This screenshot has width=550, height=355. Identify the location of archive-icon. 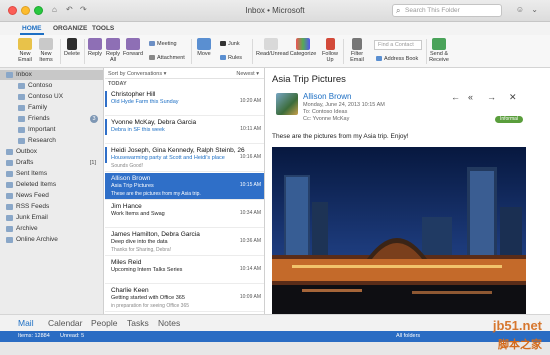
(9, 240).